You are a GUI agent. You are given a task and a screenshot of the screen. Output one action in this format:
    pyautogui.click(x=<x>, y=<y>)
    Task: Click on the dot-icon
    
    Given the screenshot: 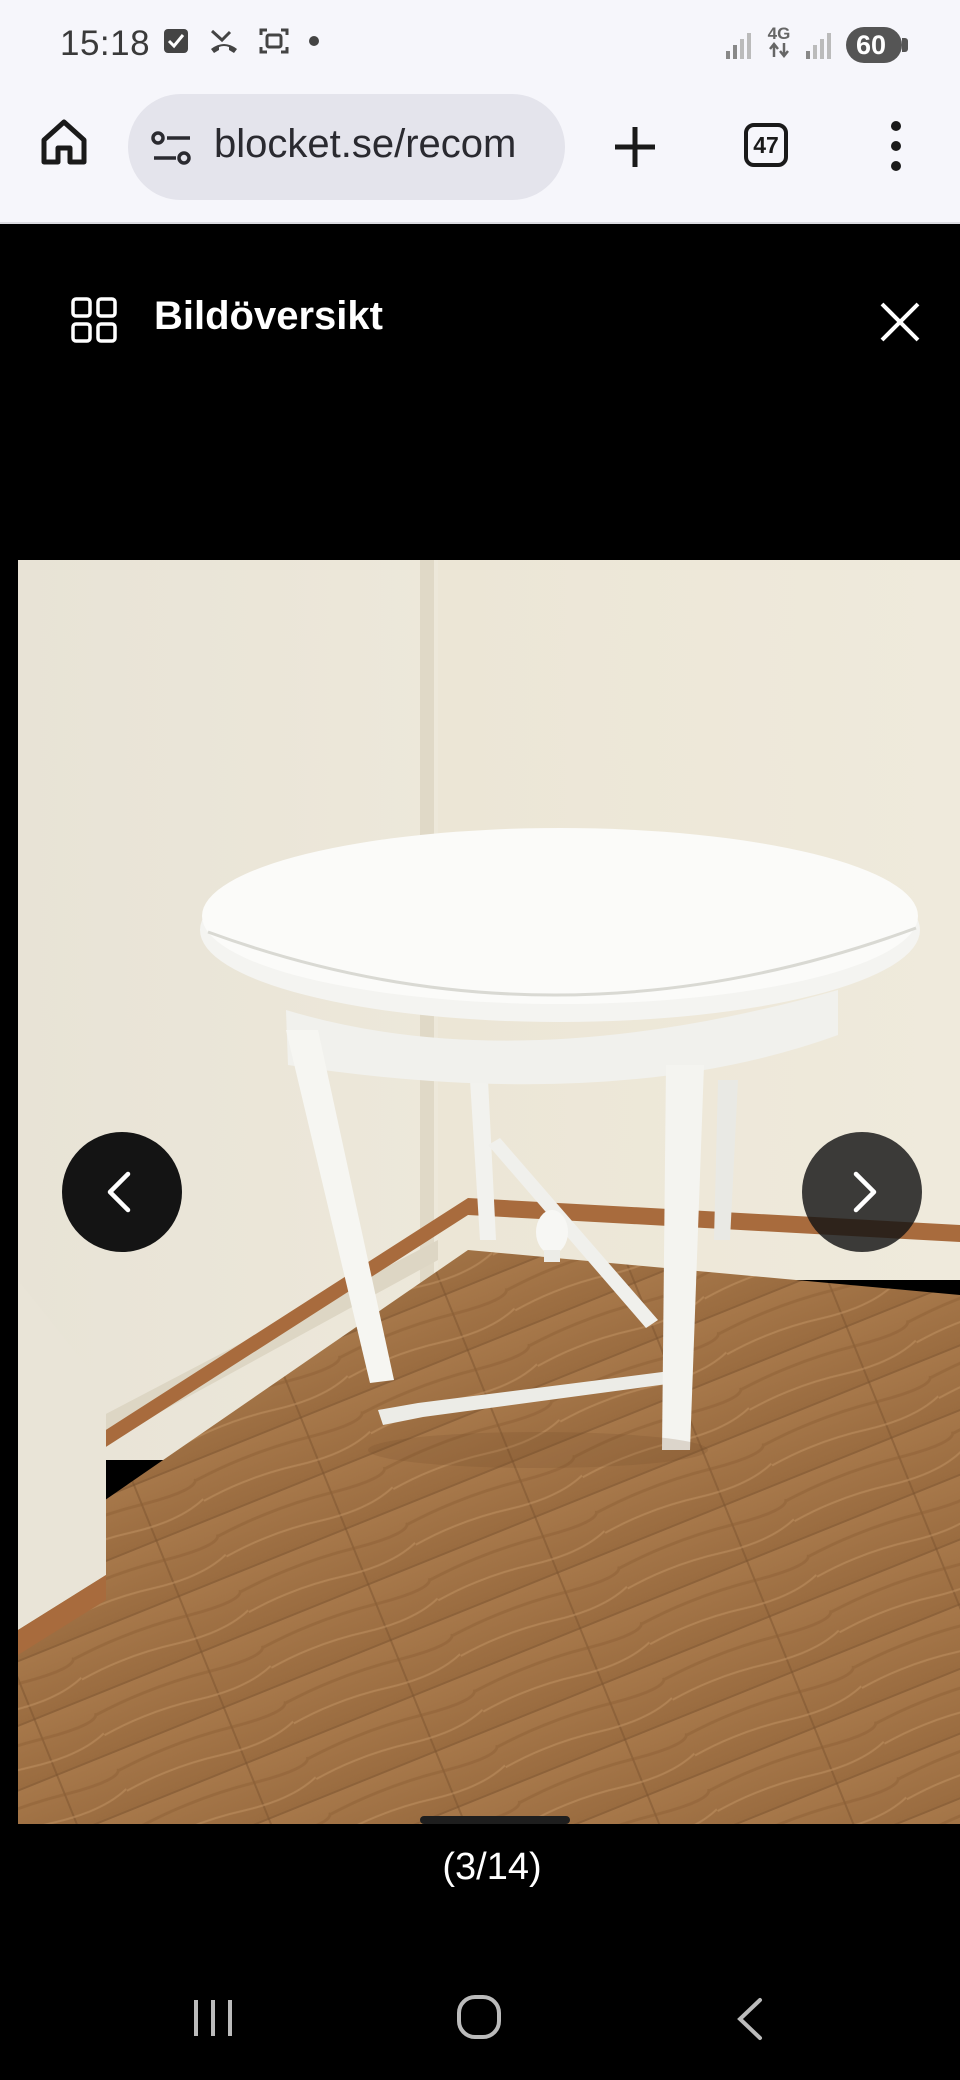 What is the action you would take?
    pyautogui.click(x=314, y=41)
    